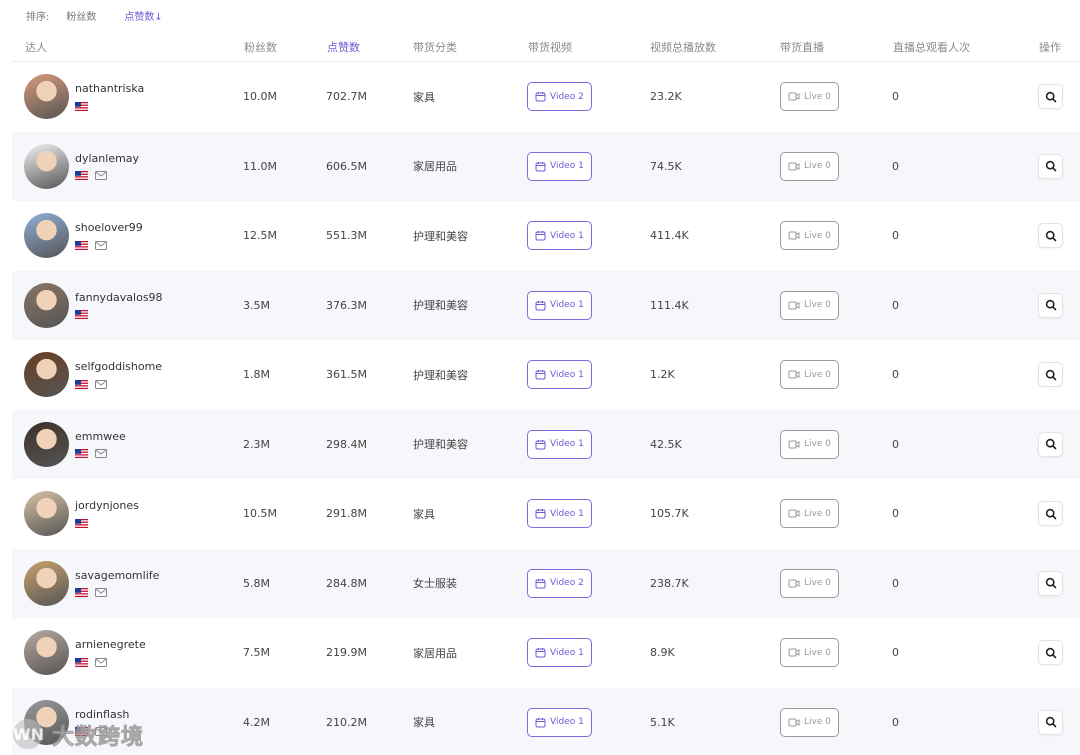  I want to click on video-label: Video 2, so click(567, 583).